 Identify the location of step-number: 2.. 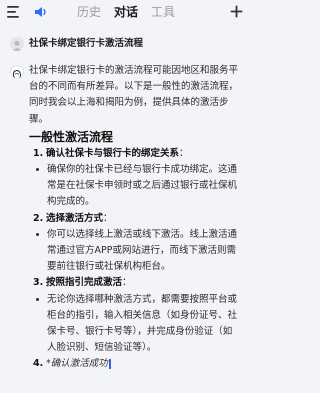
(38, 218).